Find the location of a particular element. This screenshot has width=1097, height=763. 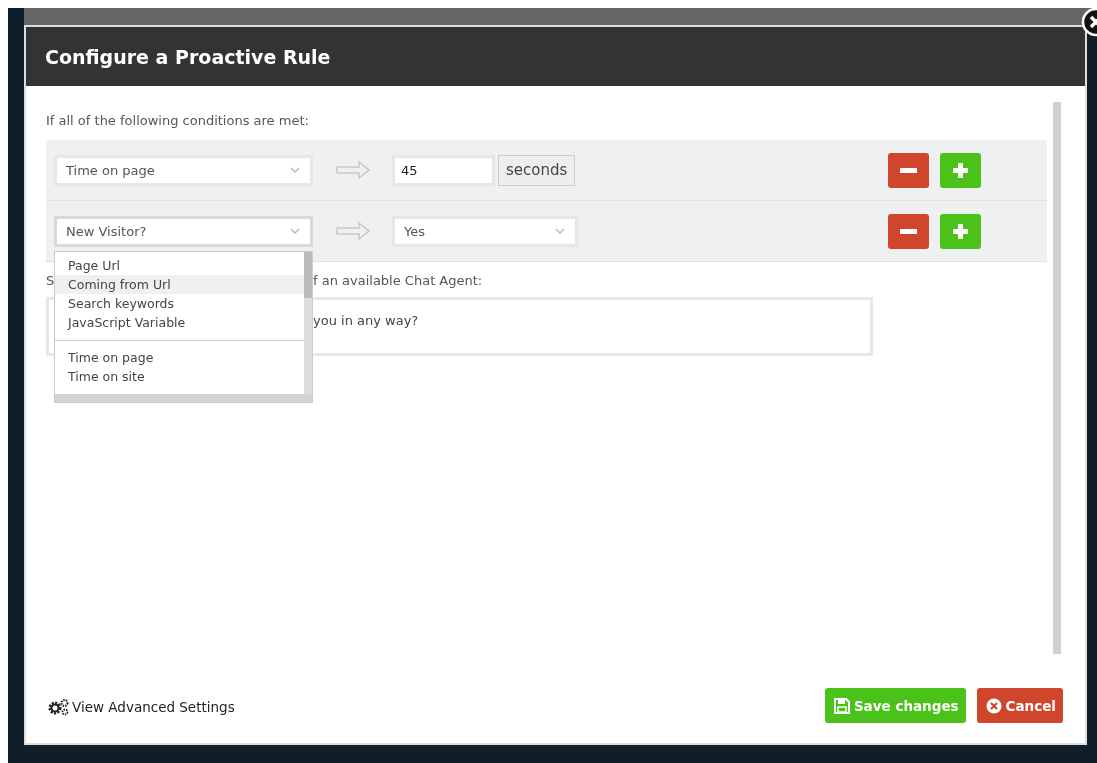

number-field: 45 is located at coordinates (443, 170).